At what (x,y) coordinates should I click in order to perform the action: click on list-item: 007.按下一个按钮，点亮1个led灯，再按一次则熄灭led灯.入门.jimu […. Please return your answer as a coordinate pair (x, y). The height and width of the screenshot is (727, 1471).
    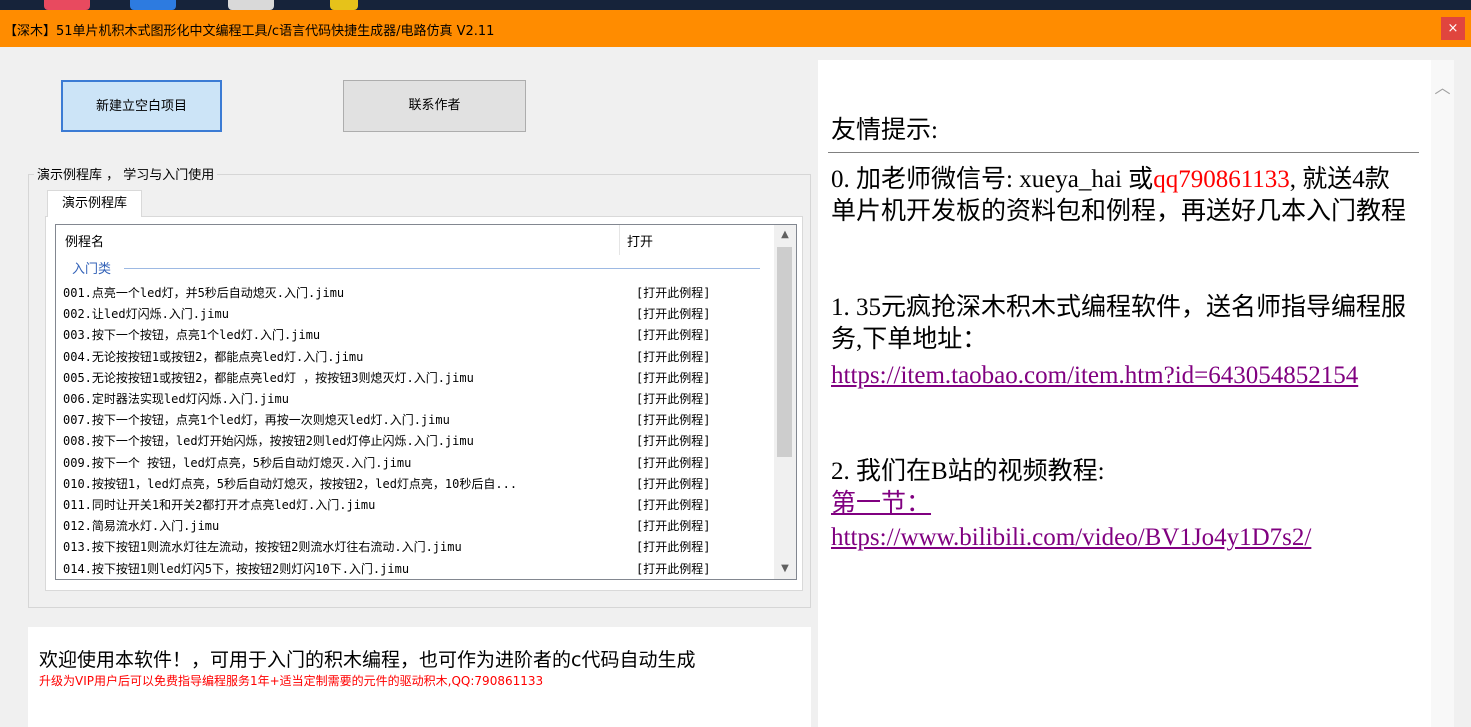
    Looking at the image, I should click on (414, 419).